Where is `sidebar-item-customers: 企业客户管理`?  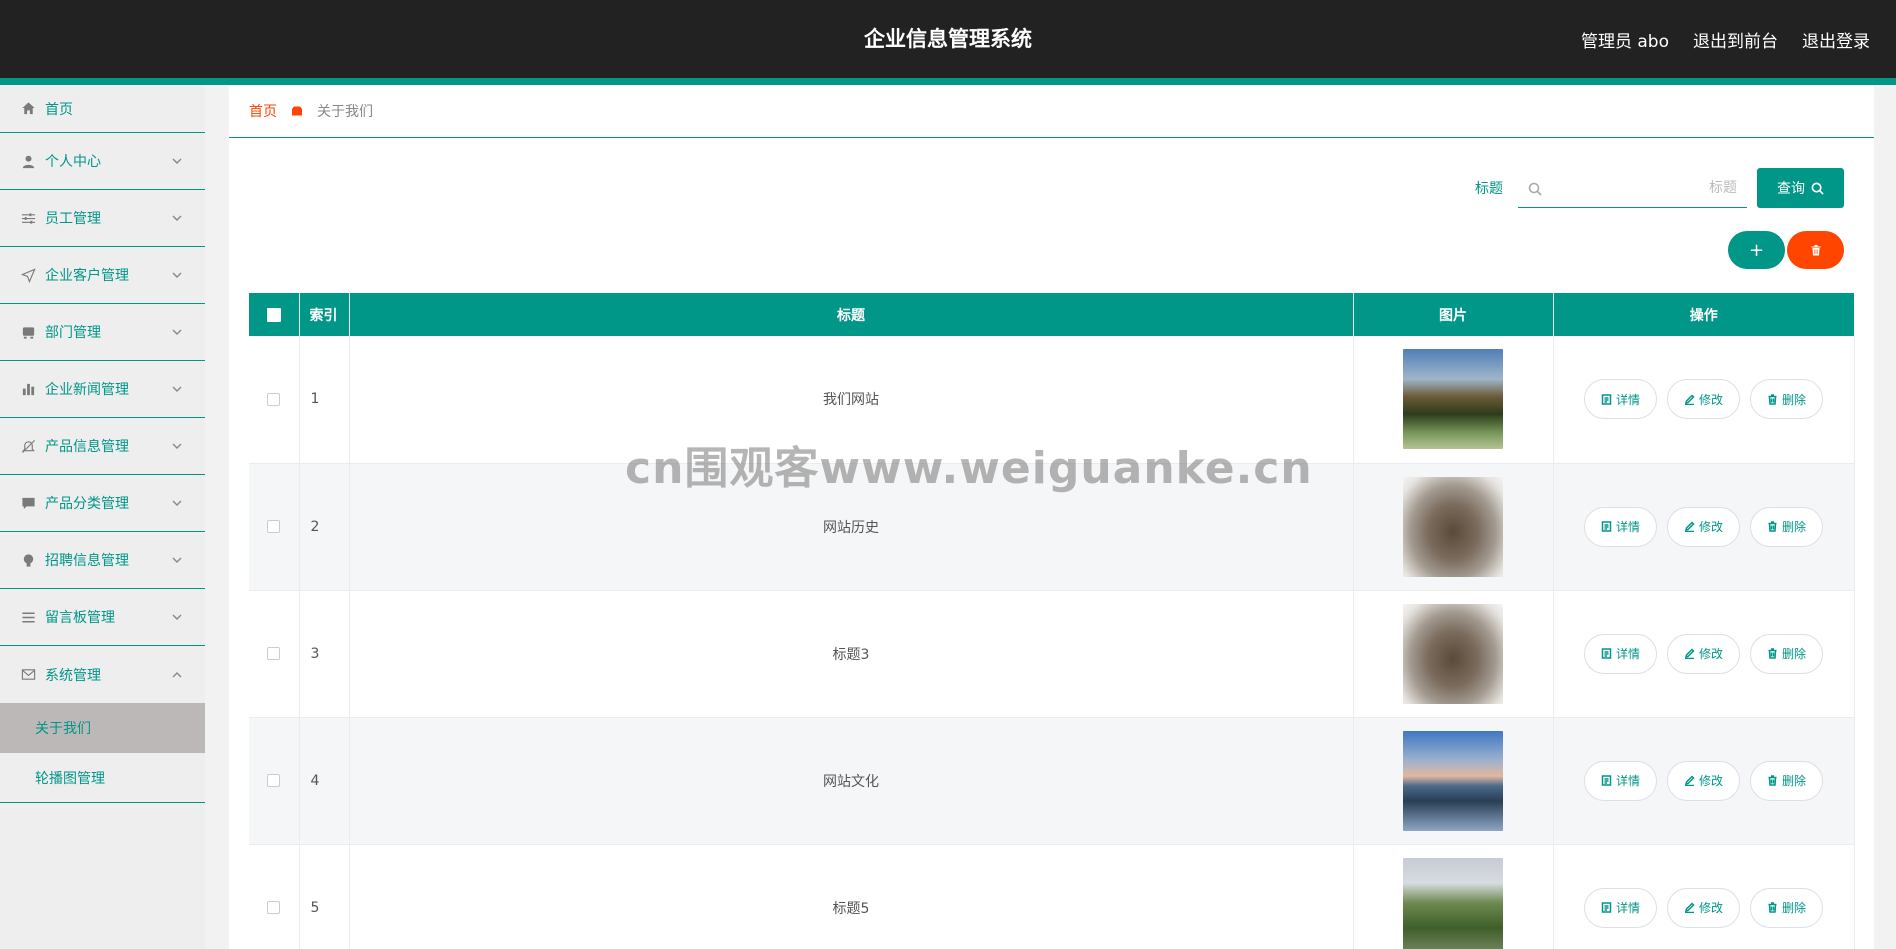 sidebar-item-customers: 企业客户管理 is located at coordinates (102, 275).